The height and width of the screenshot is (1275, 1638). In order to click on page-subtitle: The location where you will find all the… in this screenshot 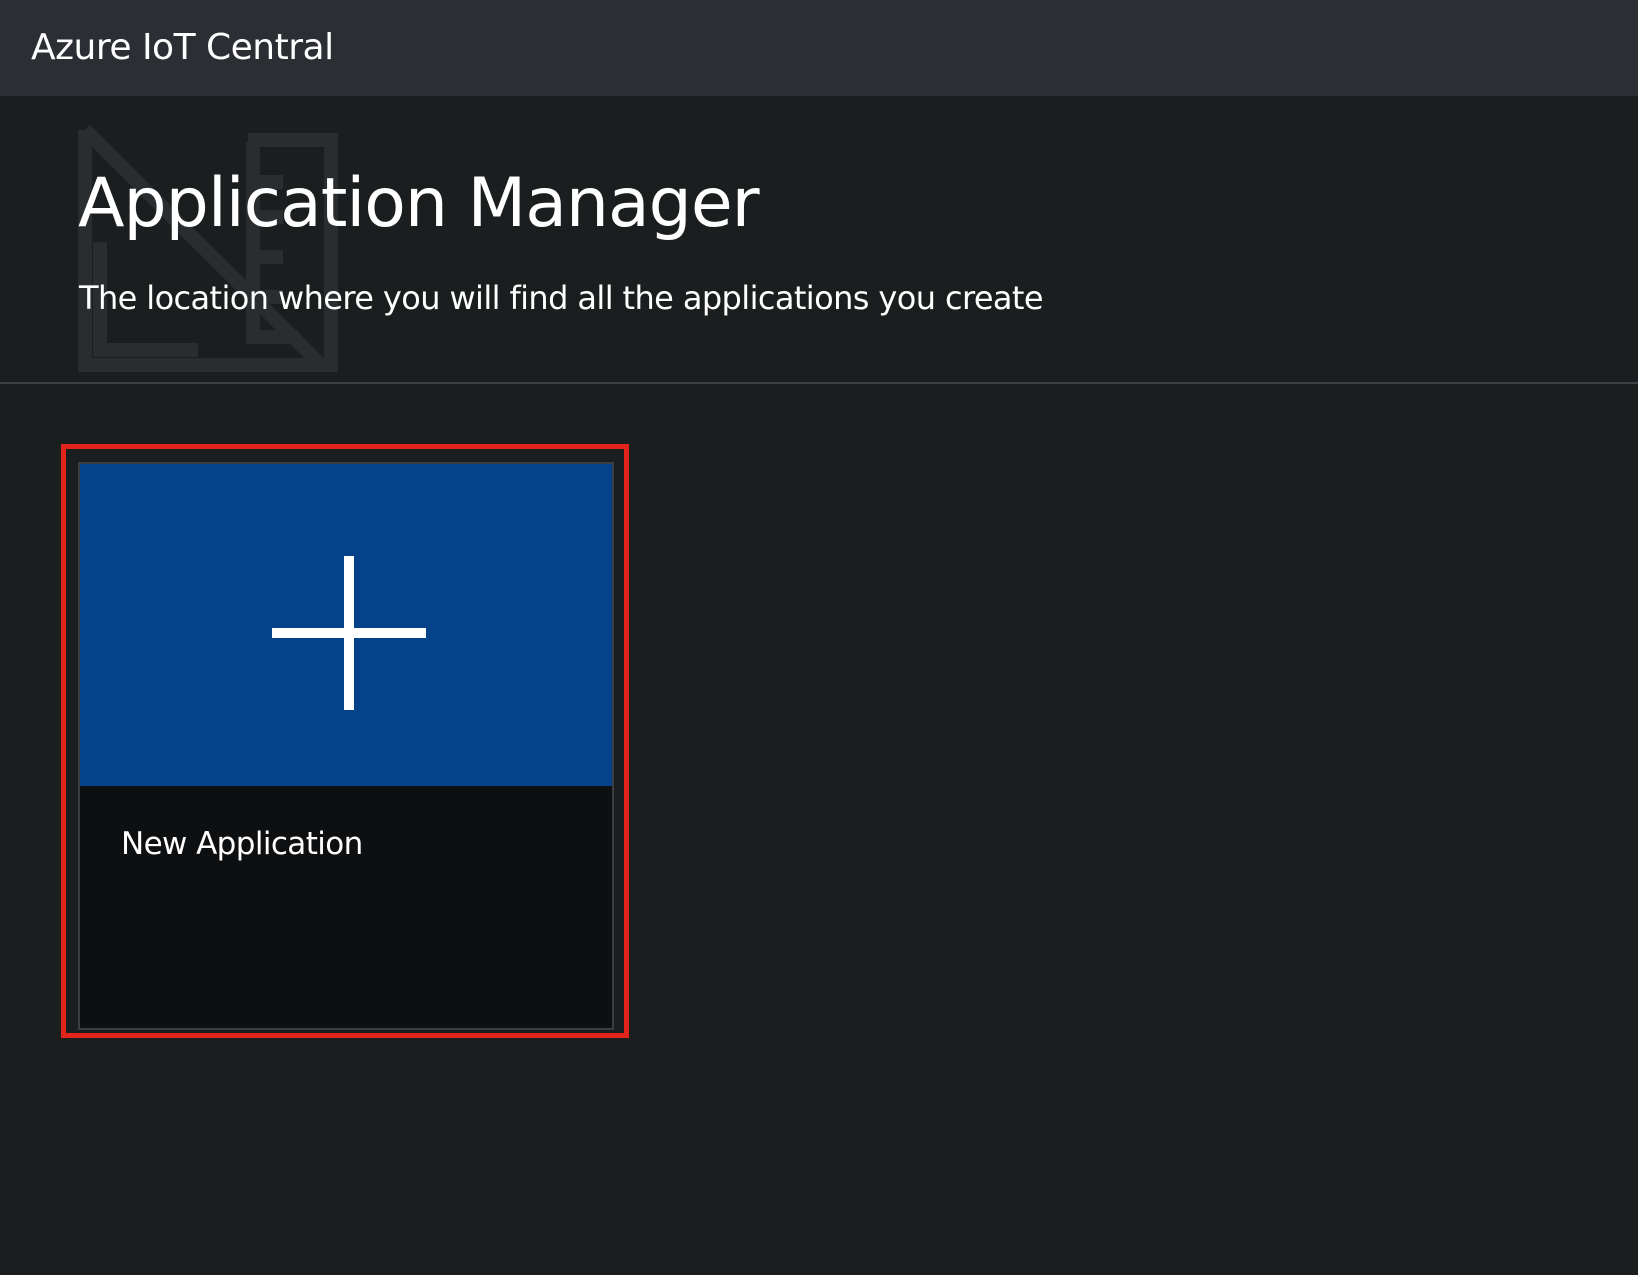, I will do `click(561, 298)`.